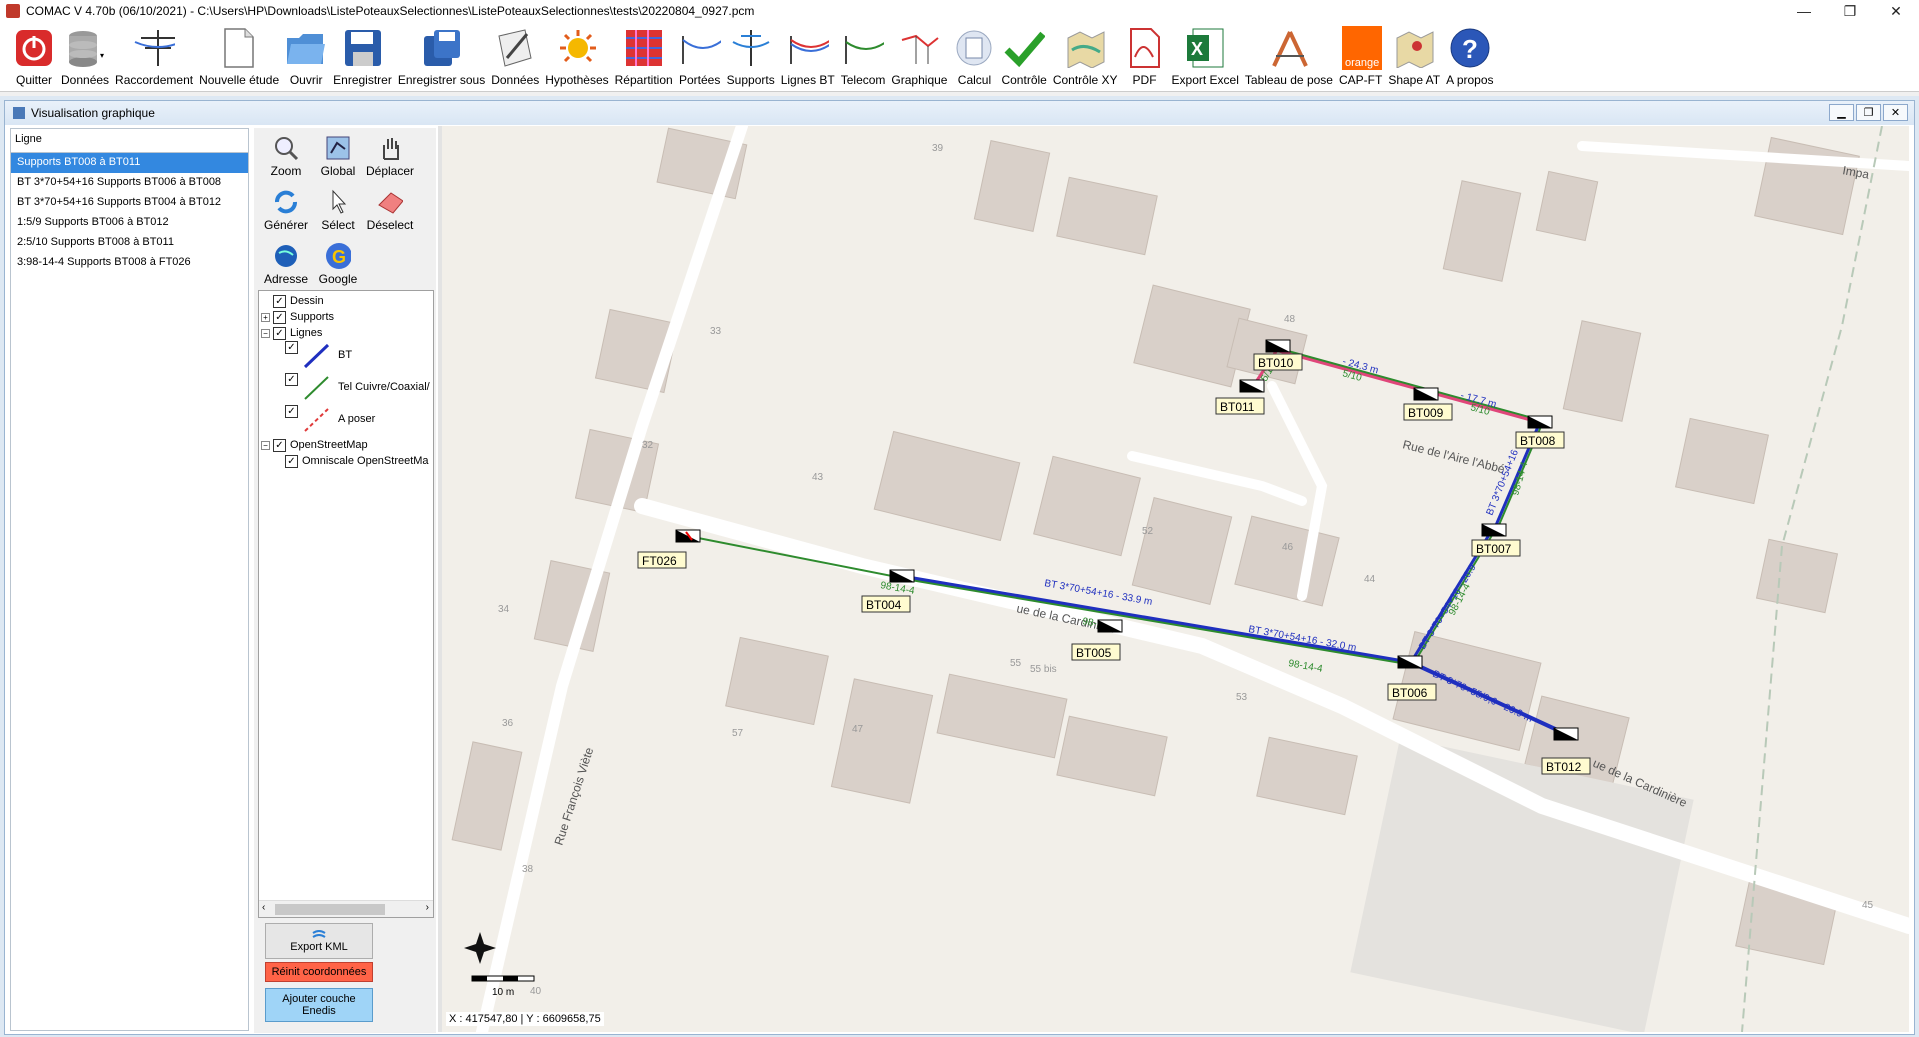 Image resolution: width=1919 pixels, height=1037 pixels. Describe the element at coordinates (648, 445) in the screenshot. I see `svg-text: 32` at that location.